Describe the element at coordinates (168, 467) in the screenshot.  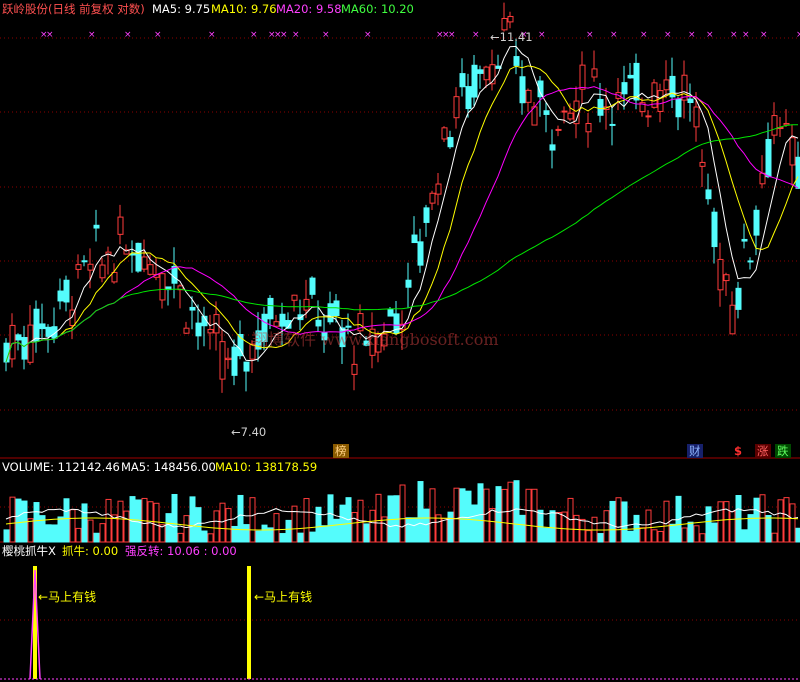
I see `volume-ma5: MA5: 148456.00` at that location.